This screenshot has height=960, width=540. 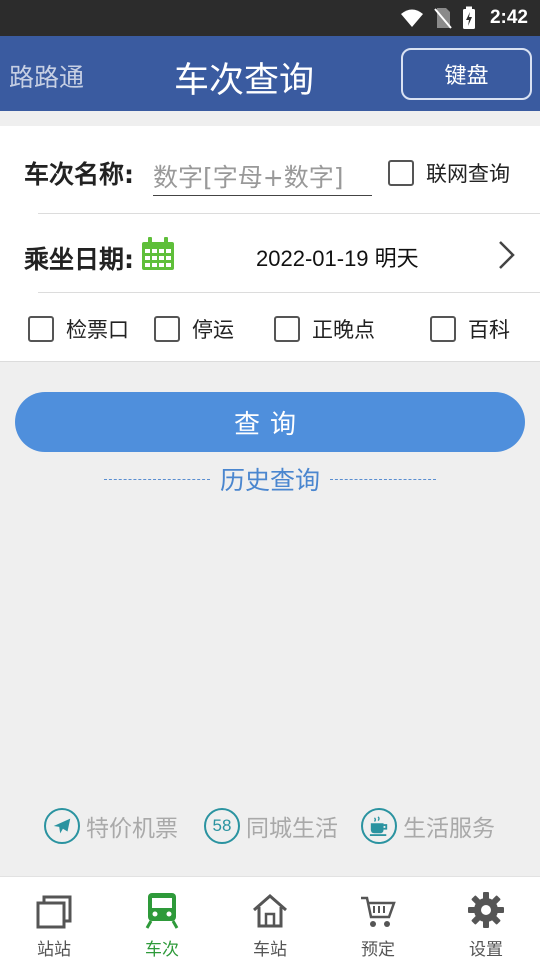 What do you see at coordinates (507, 255) in the screenshot?
I see `chevron-right-icon` at bounding box center [507, 255].